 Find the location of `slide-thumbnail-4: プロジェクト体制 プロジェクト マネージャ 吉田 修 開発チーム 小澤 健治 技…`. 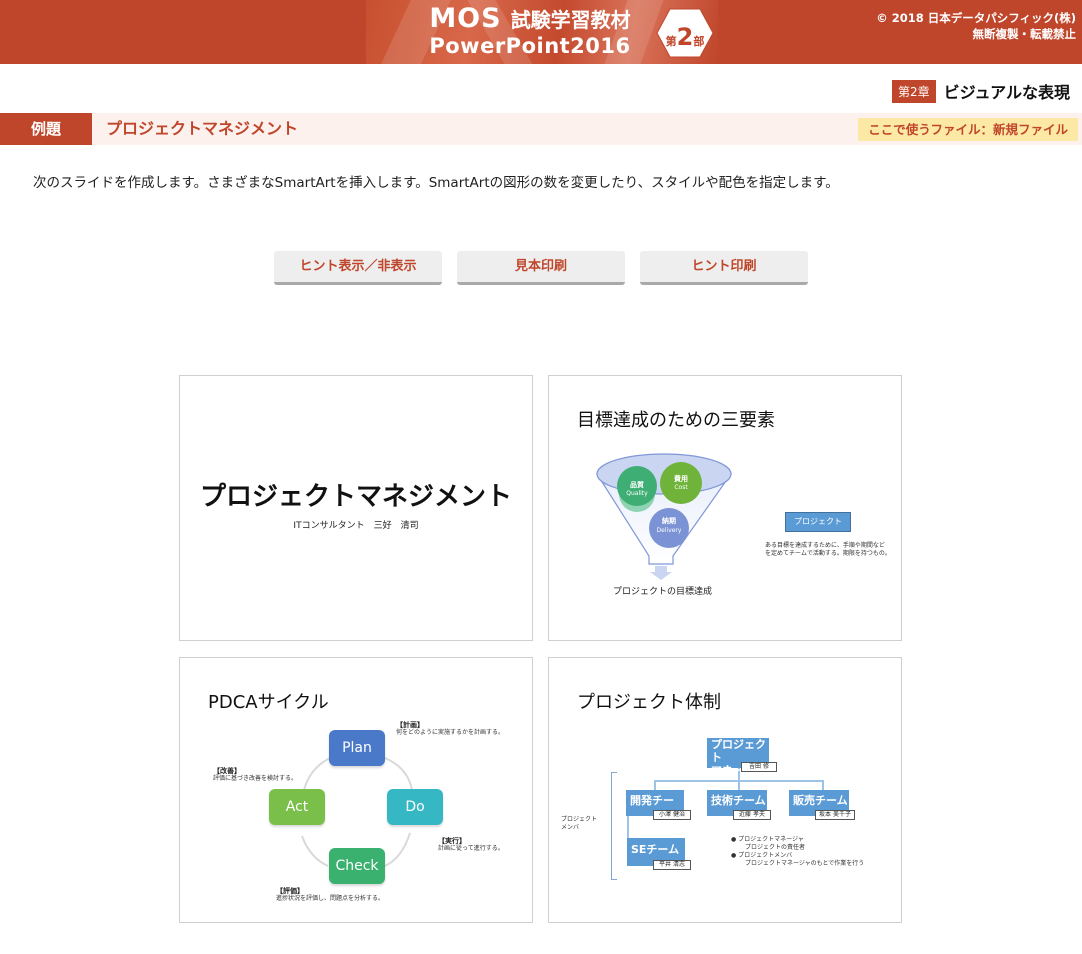

slide-thumbnail-4: プロジェクト体制 プロジェクト マネージャ 吉田 修 開発チーム 小澤 健治 技… is located at coordinates (725, 790).